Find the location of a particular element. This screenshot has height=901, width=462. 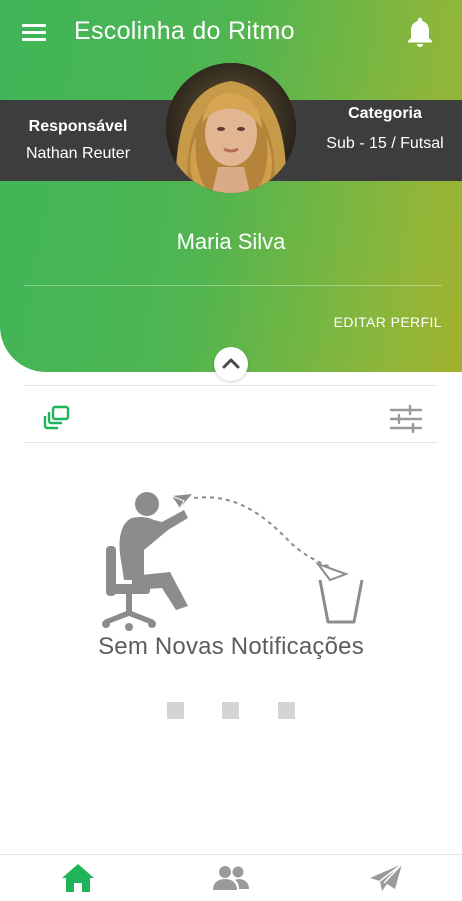

people-icon is located at coordinates (231, 878).